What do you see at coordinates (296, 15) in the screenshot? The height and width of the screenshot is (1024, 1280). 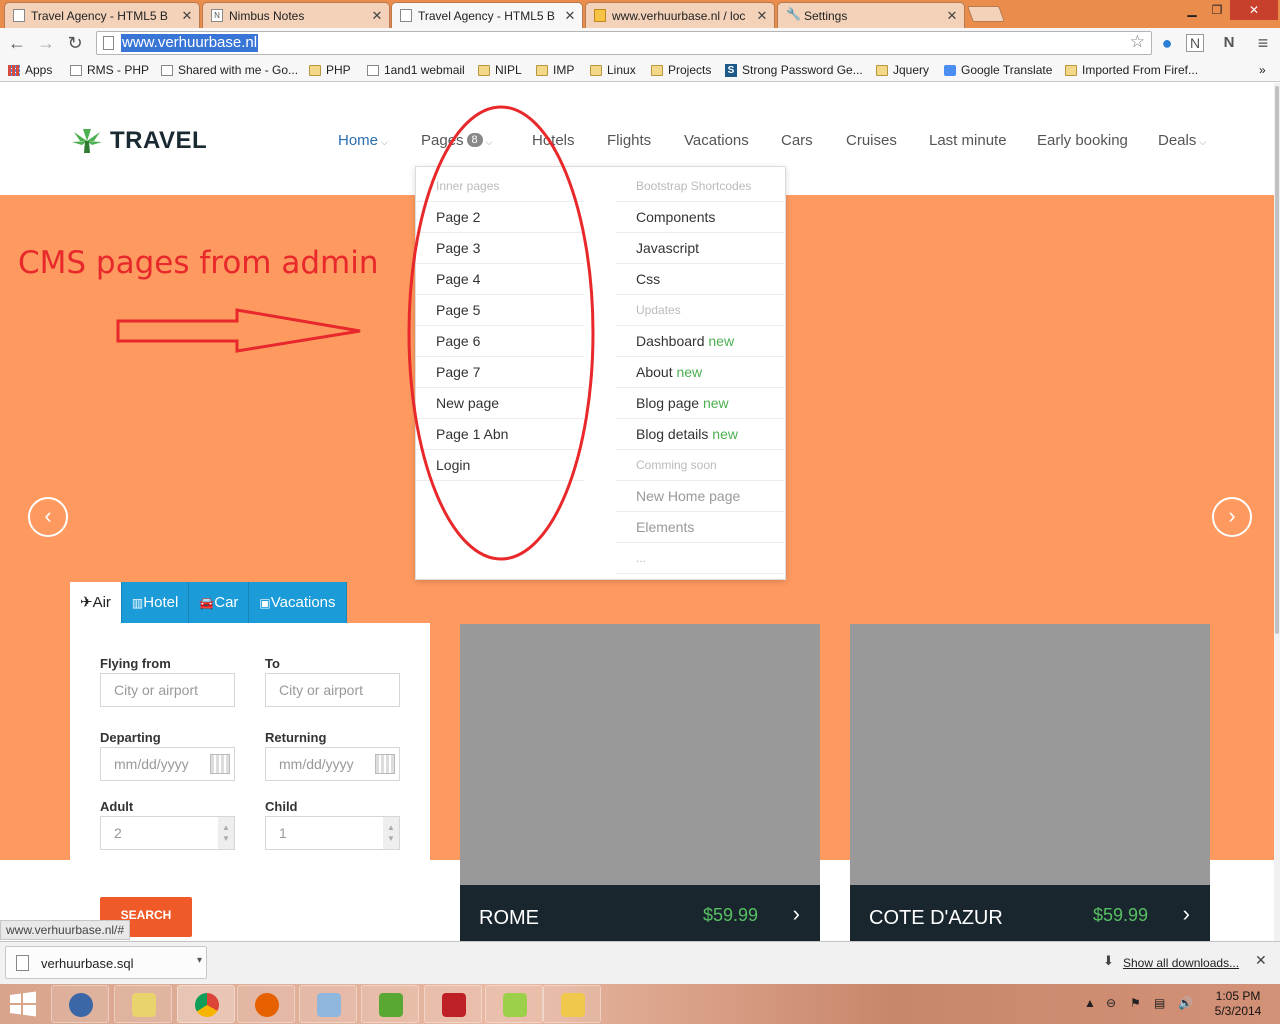 I see `browser-tab: N Nimbus Notes ✕` at bounding box center [296, 15].